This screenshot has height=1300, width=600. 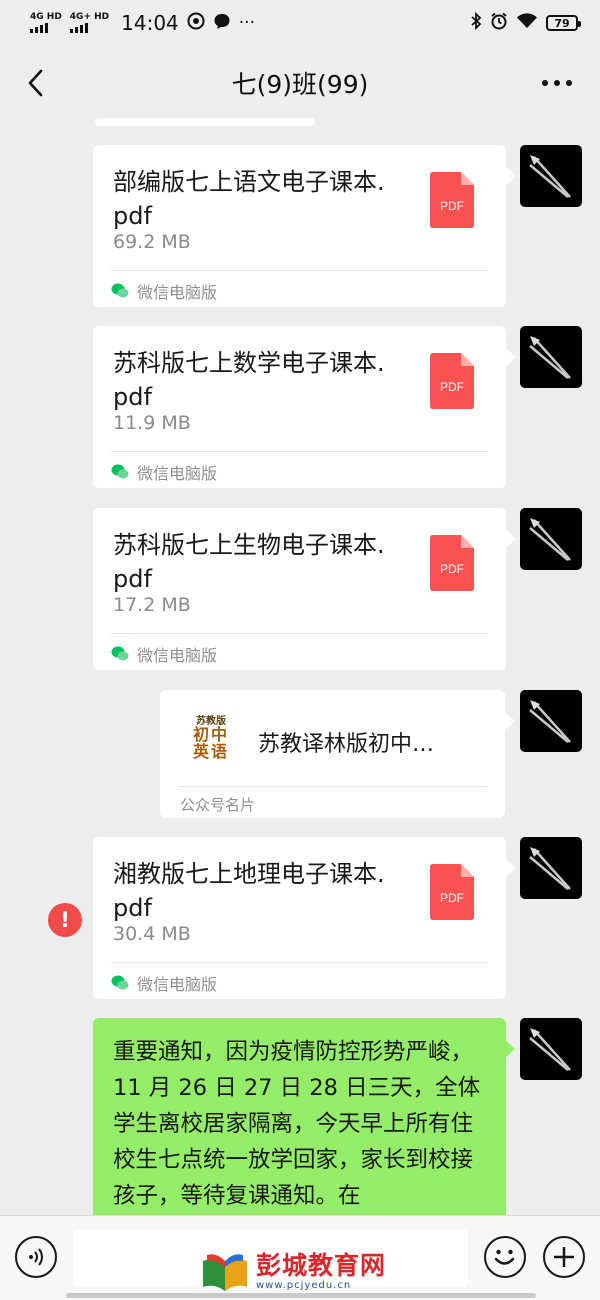 What do you see at coordinates (222, 23) in the screenshot?
I see `message-notification-icon` at bounding box center [222, 23].